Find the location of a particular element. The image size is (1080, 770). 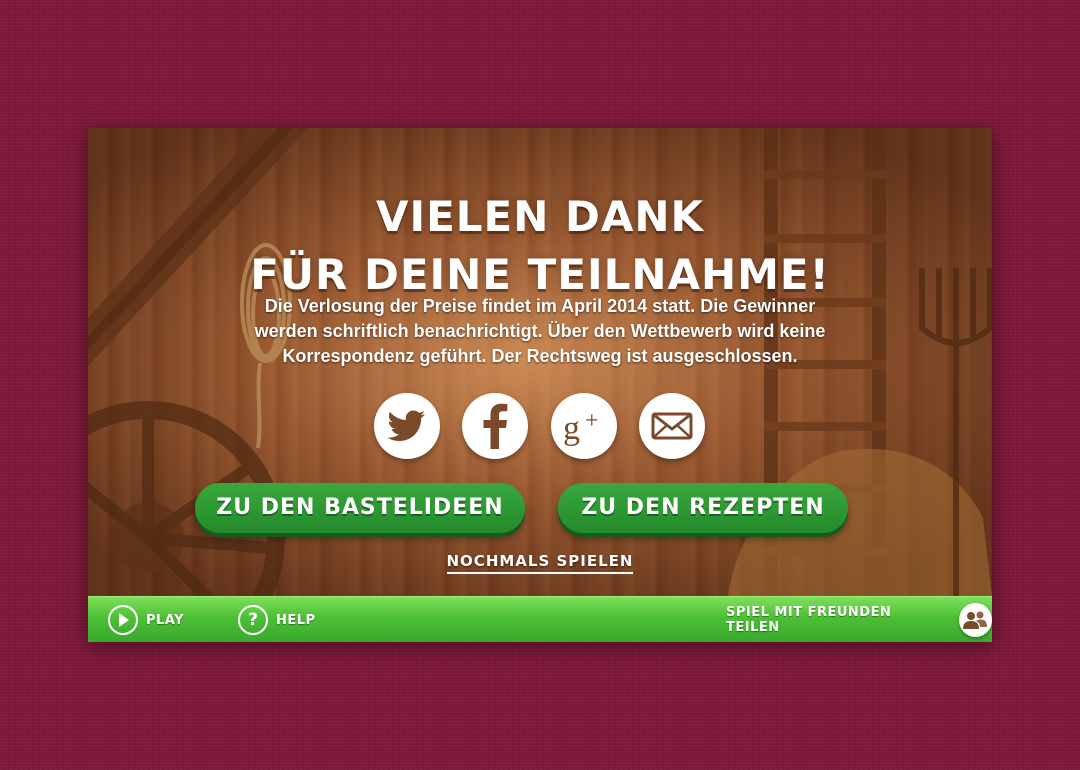

share-label: SPIEL MIT FREUNDEN TEILEN is located at coordinates (809, 620).